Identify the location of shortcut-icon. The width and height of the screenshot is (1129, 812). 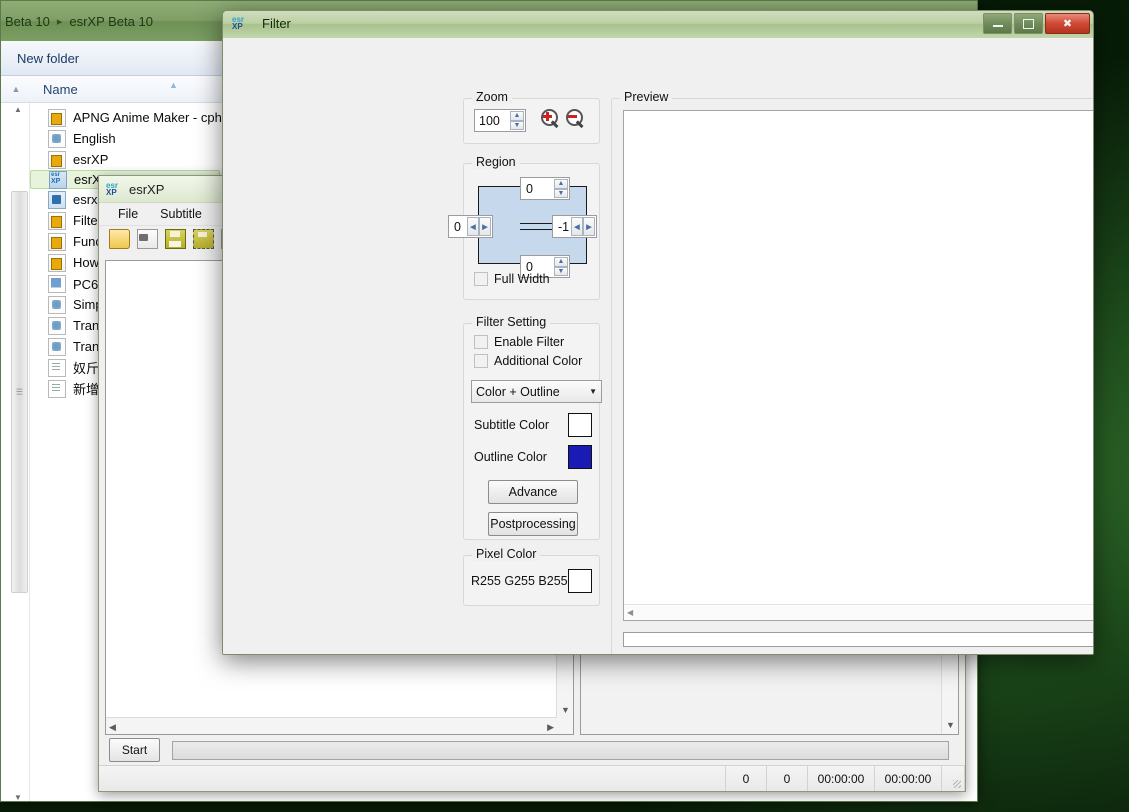
(57, 283).